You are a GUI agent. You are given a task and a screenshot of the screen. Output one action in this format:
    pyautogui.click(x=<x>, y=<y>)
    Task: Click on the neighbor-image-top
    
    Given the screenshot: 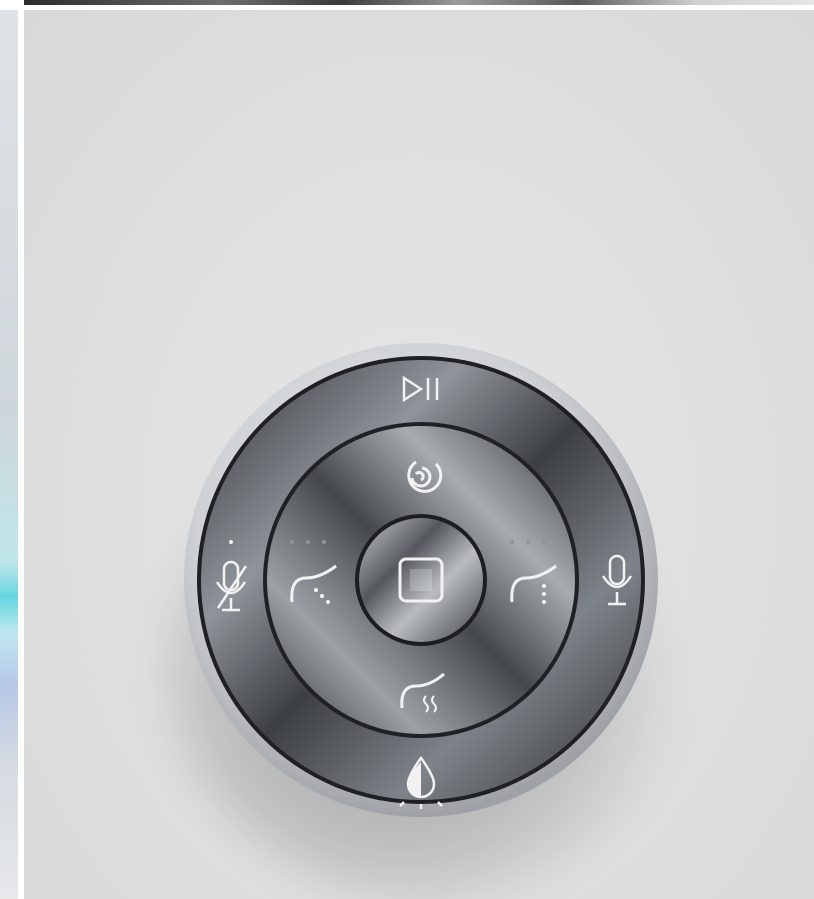 What is the action you would take?
    pyautogui.click(x=419, y=2)
    